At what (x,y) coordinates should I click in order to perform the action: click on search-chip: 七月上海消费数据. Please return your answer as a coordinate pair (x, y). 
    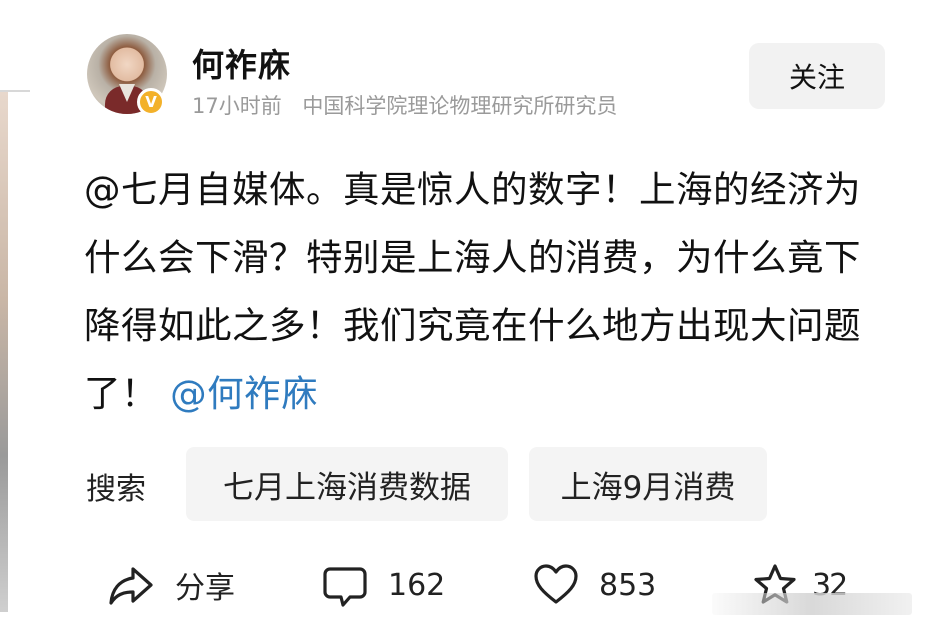
    Looking at the image, I should click on (347, 484).